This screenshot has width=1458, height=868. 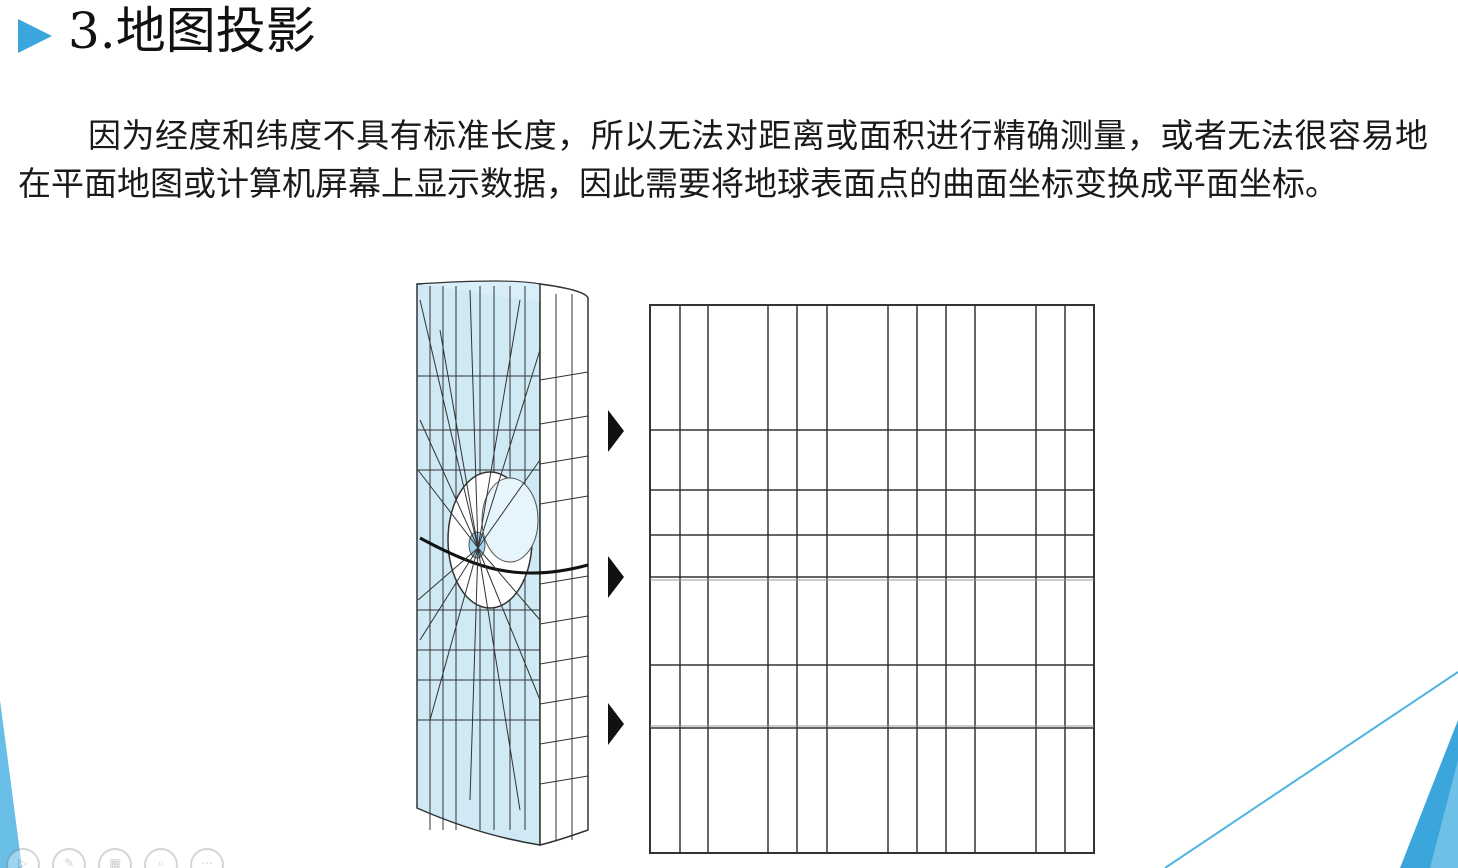 I want to click on slide-title: 3.地图投影, so click(x=192, y=31).